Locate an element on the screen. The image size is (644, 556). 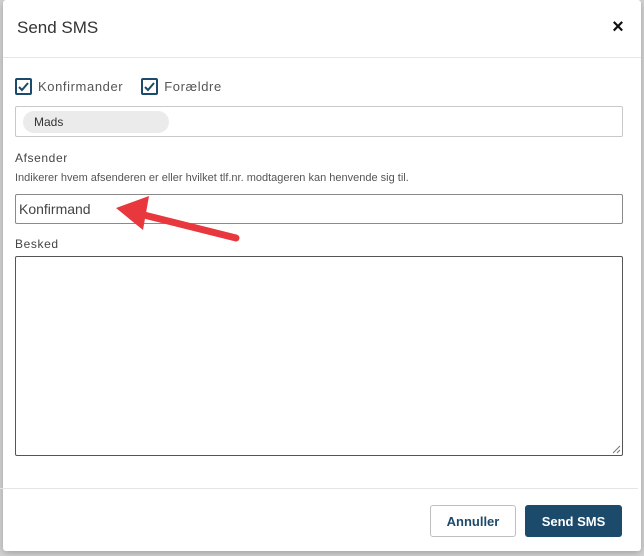
recipient-type-checkboxes: Konfirmander Forældre is located at coordinates (127, 86).